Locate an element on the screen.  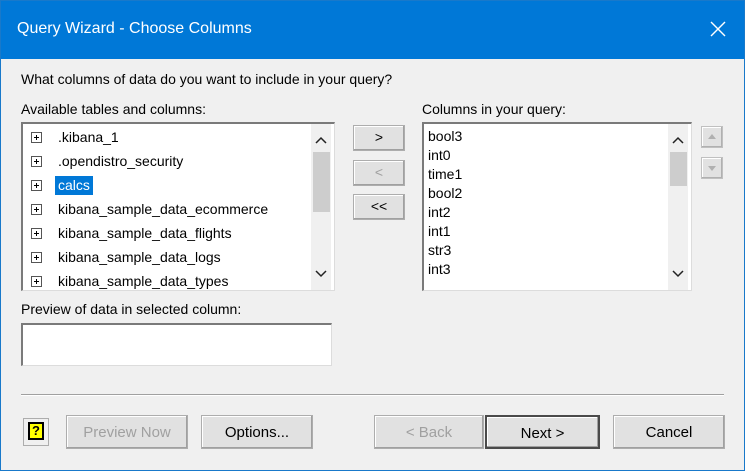
query-scrollbar is located at coordinates (678, 207).